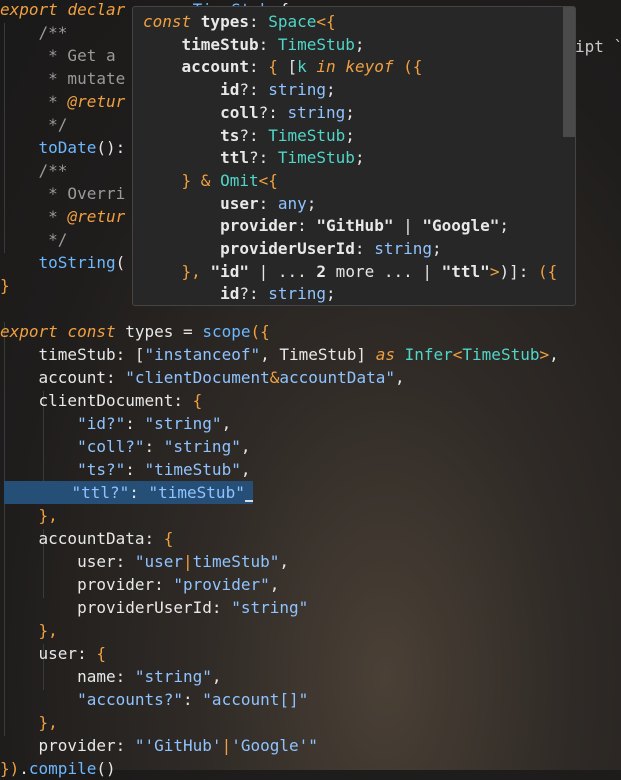 The width and height of the screenshot is (621, 780). I want to click on code-token: (), so click(106, 768).